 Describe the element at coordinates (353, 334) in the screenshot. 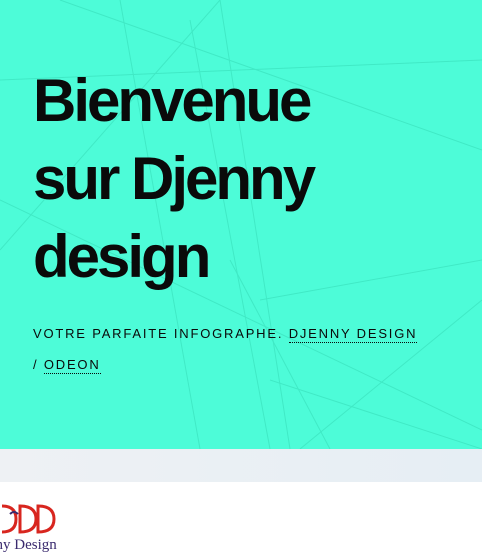

I see `brand-link: DJENNY DESIGN` at that location.